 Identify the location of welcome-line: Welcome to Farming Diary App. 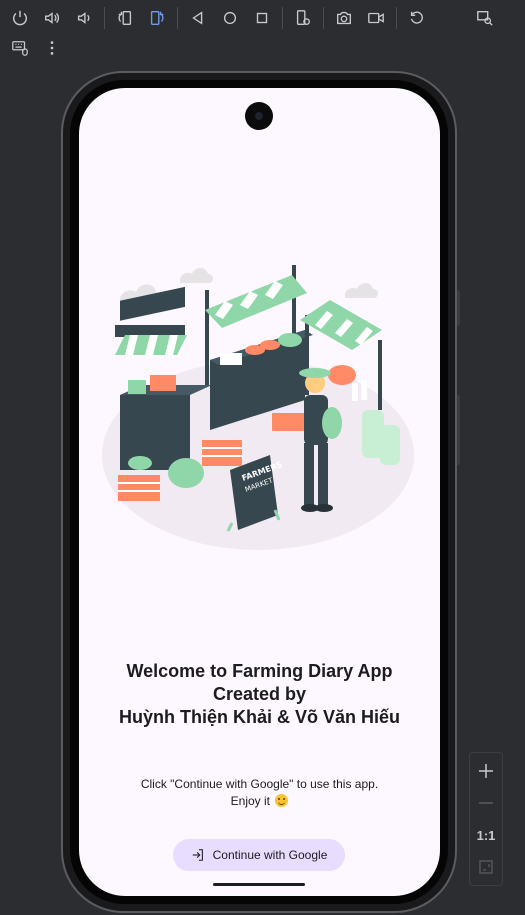
(259, 671).